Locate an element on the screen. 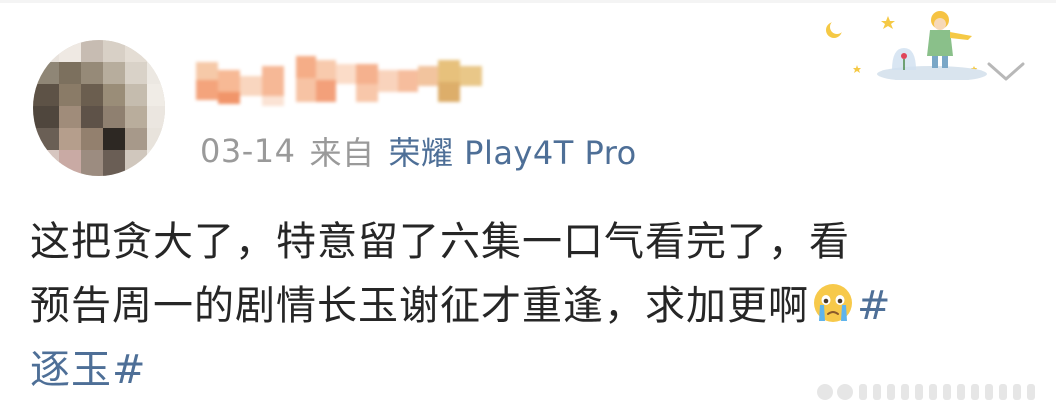 The height and width of the screenshot is (417, 1056). top-divider is located at coordinates (528, 1).